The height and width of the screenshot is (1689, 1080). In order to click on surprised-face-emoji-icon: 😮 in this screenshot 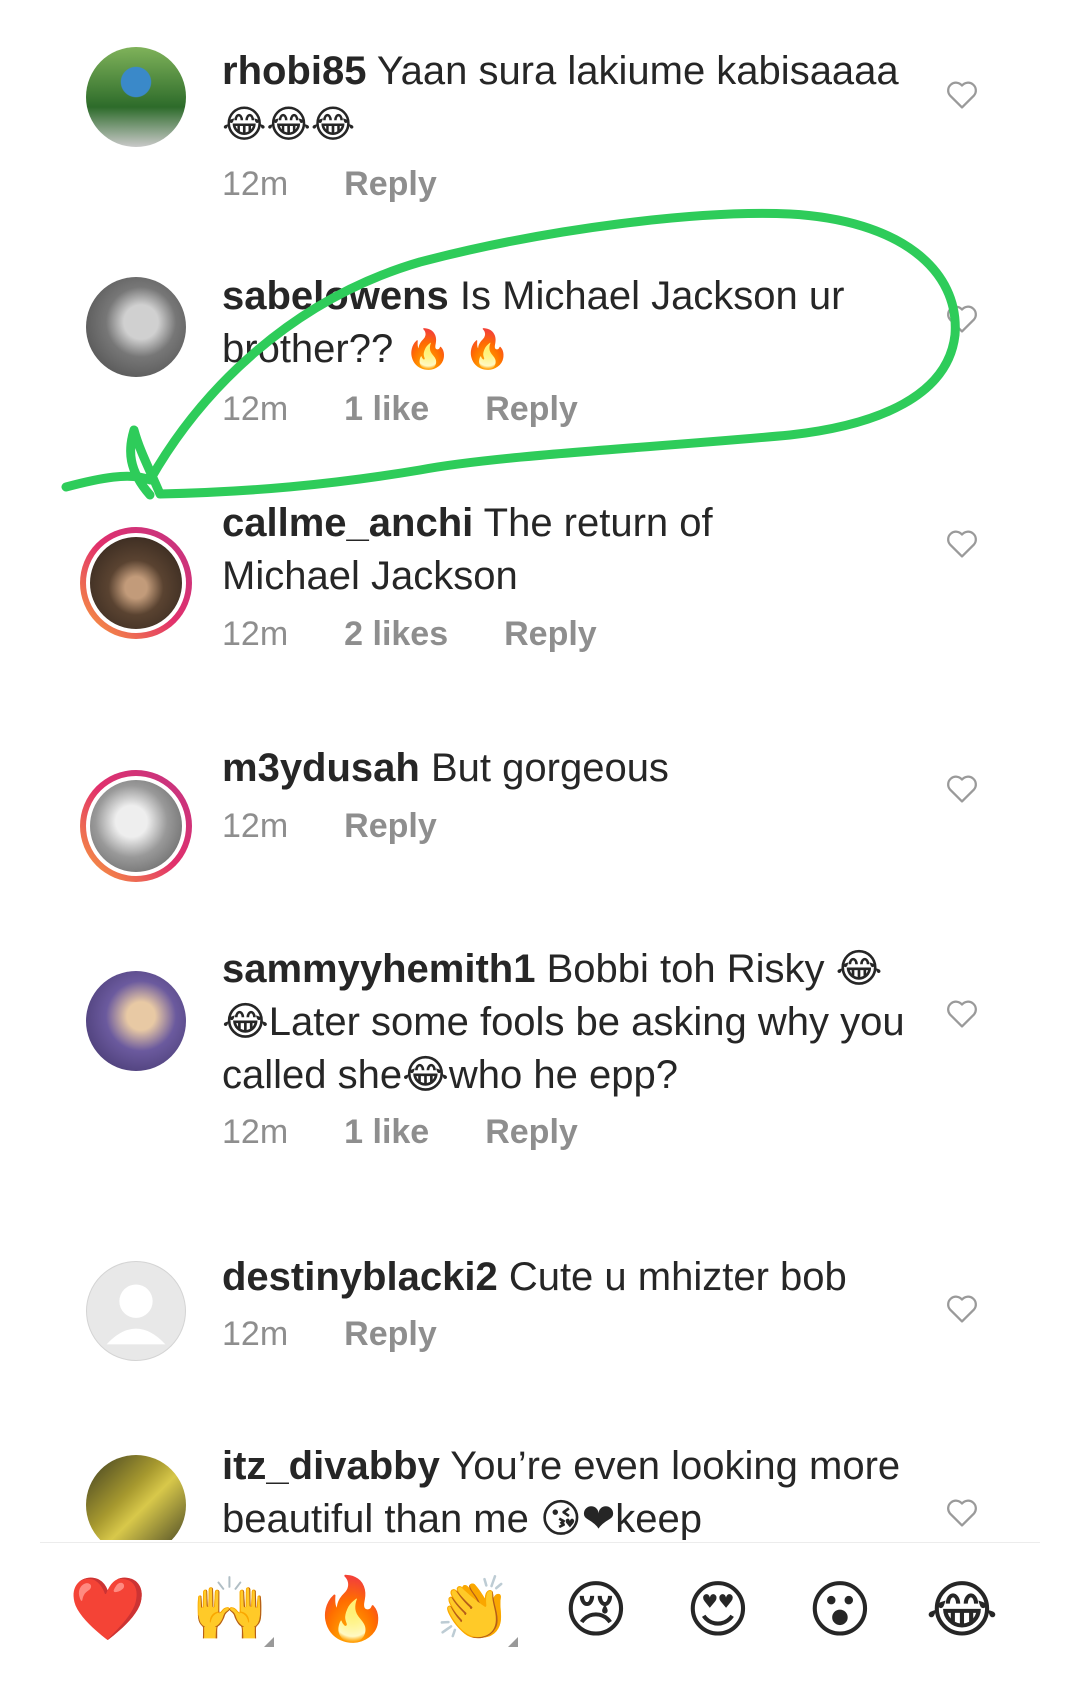, I will do `click(840, 1609)`.